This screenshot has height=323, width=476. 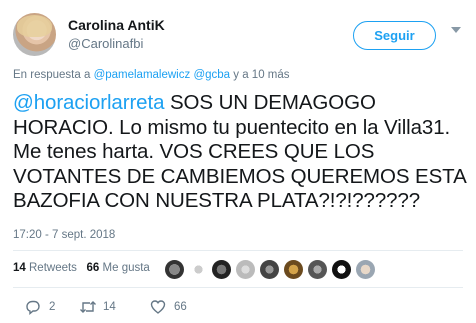 I want to click on author-name: Carolina AntiK, so click(x=116, y=25).